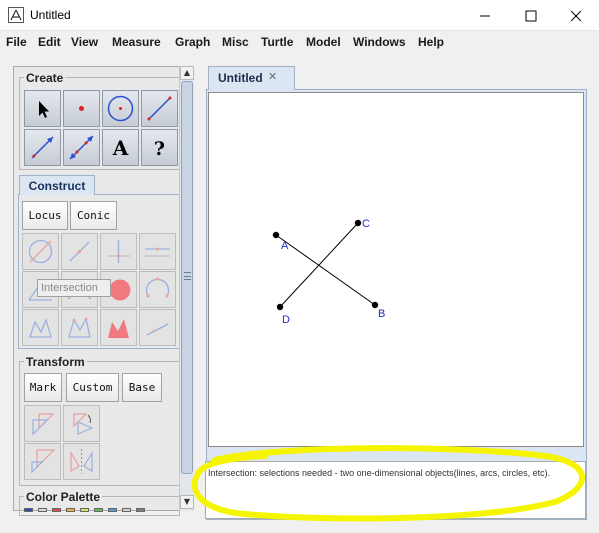 The height and width of the screenshot is (533, 599). I want to click on tools-scrollbar: ▲ ▼, so click(186, 288).